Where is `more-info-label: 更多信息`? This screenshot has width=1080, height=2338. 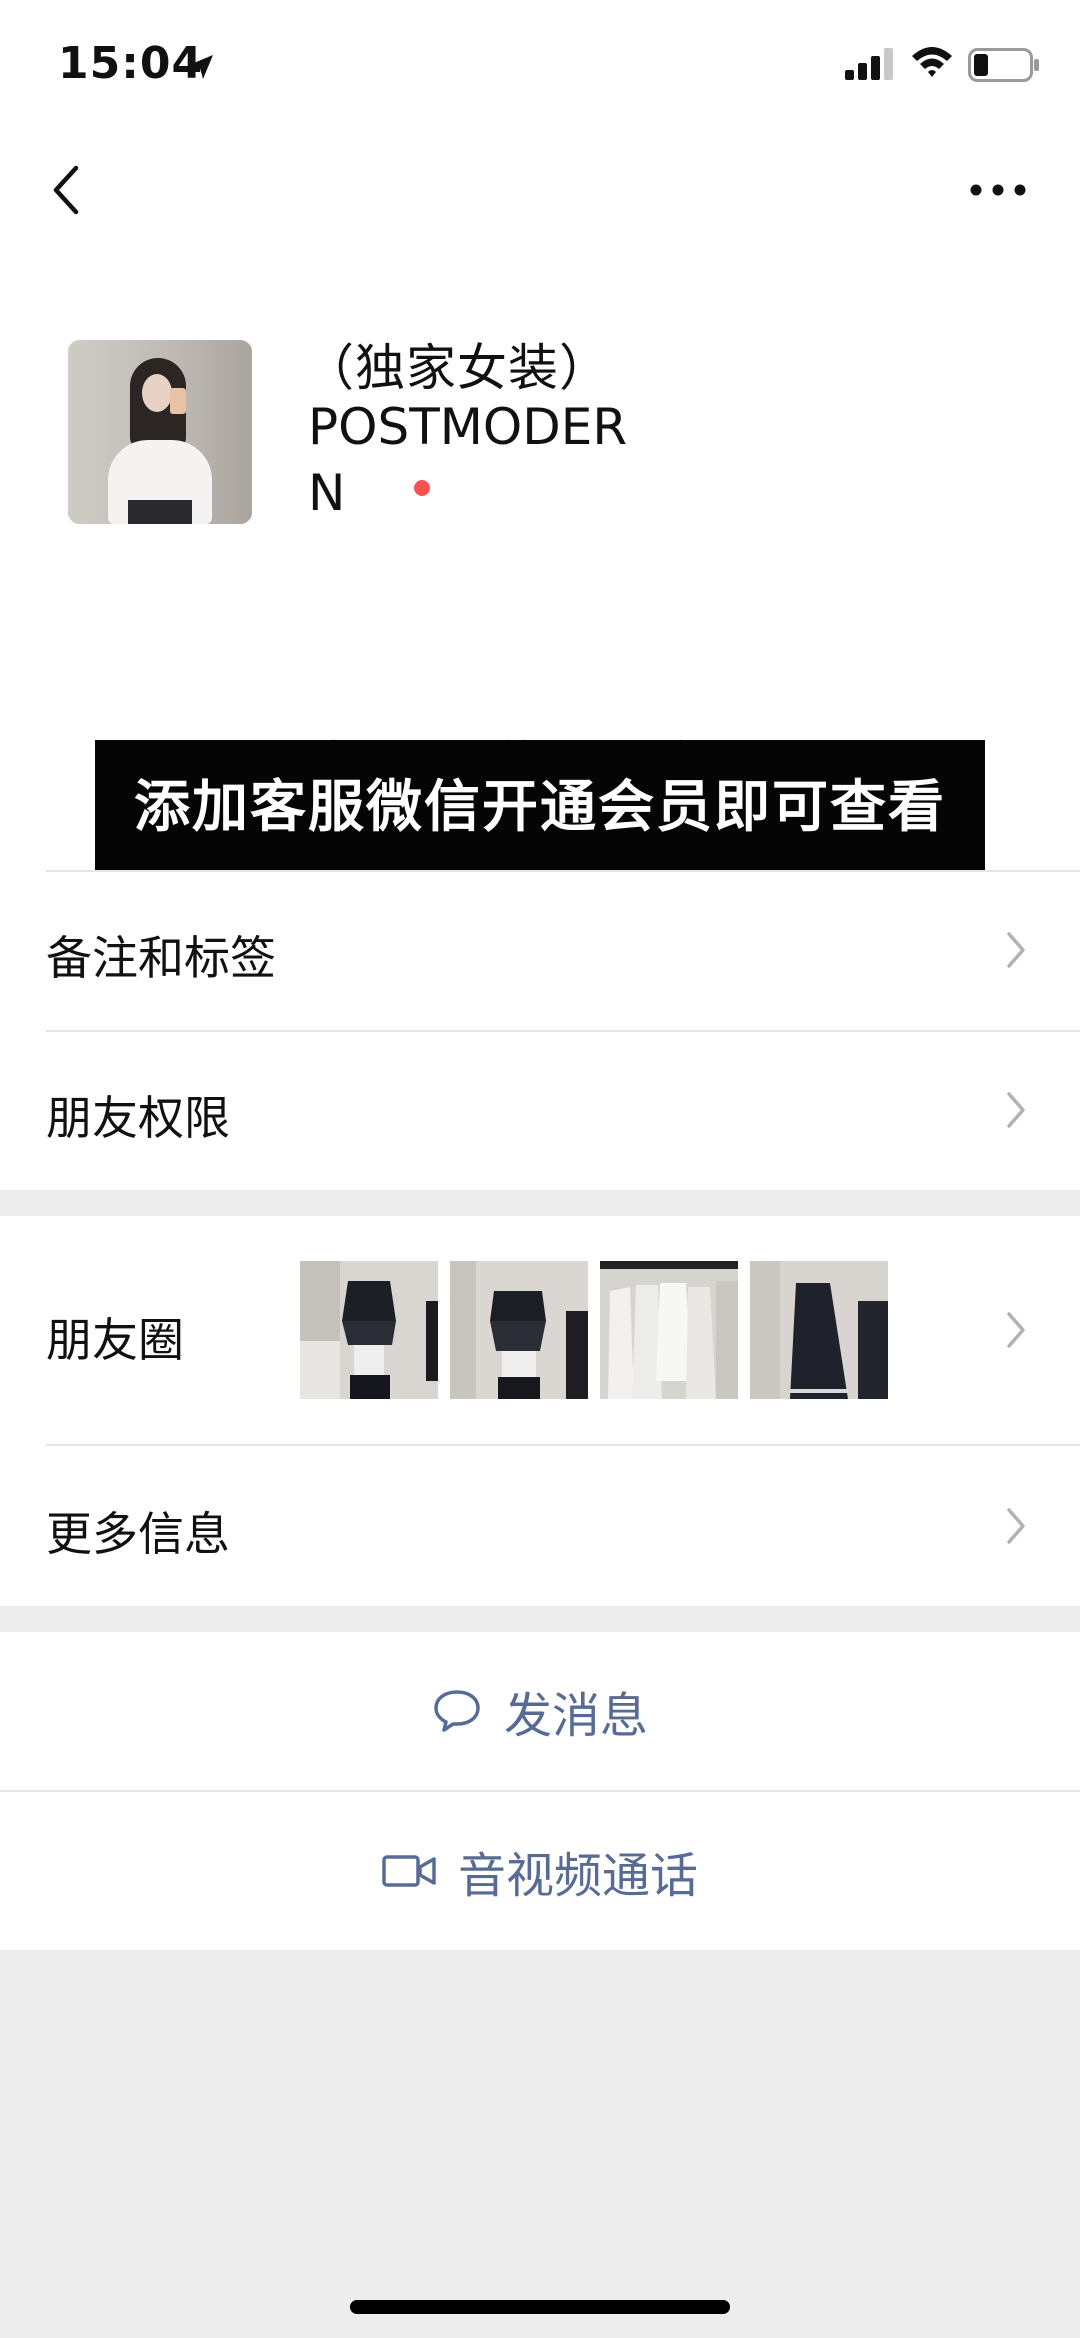 more-info-label: 更多信息 is located at coordinates (138, 1534).